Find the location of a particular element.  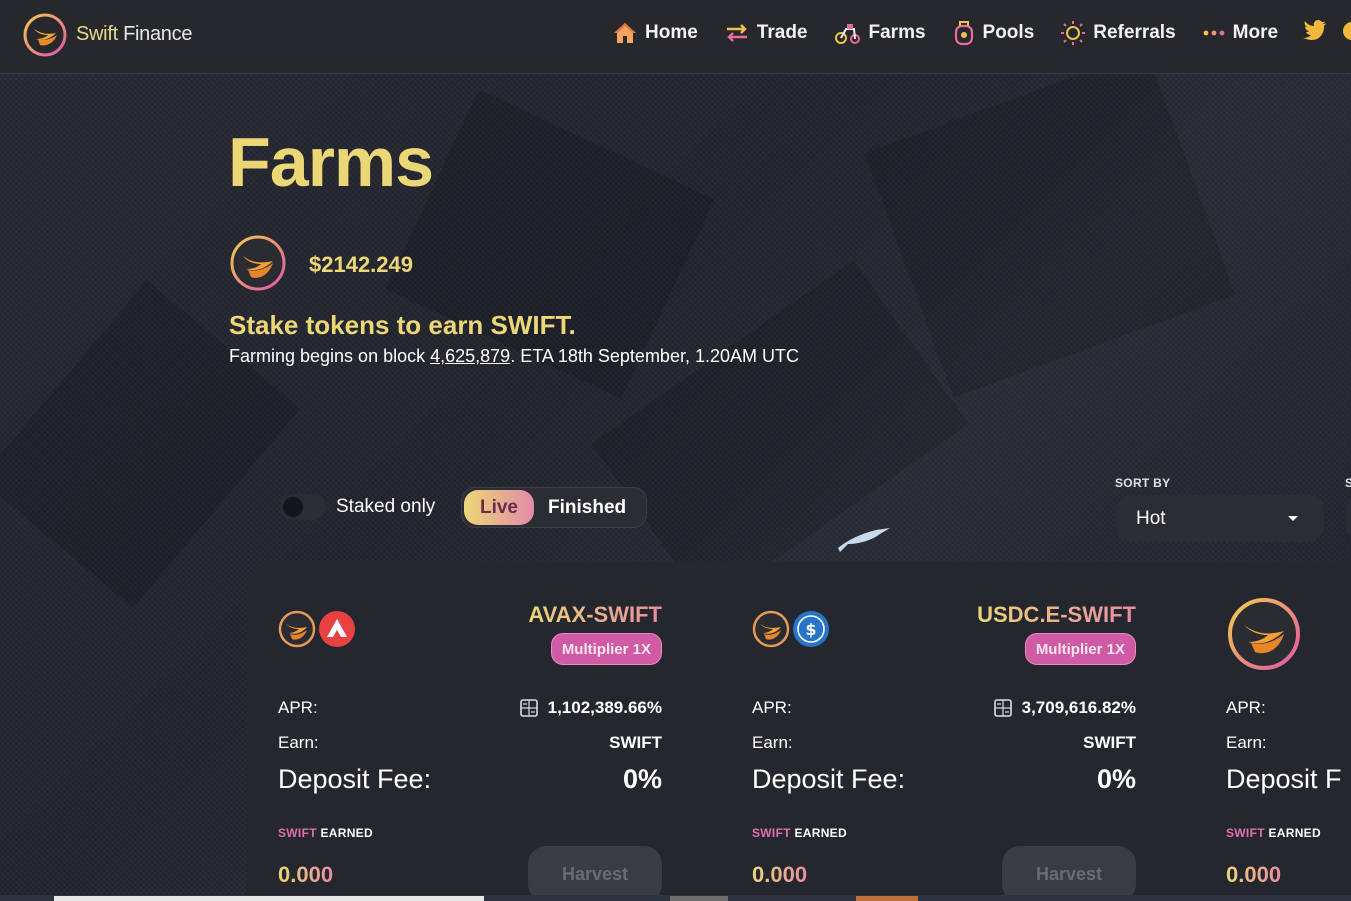

nav-item-trade-label: Trade is located at coordinates (782, 32).